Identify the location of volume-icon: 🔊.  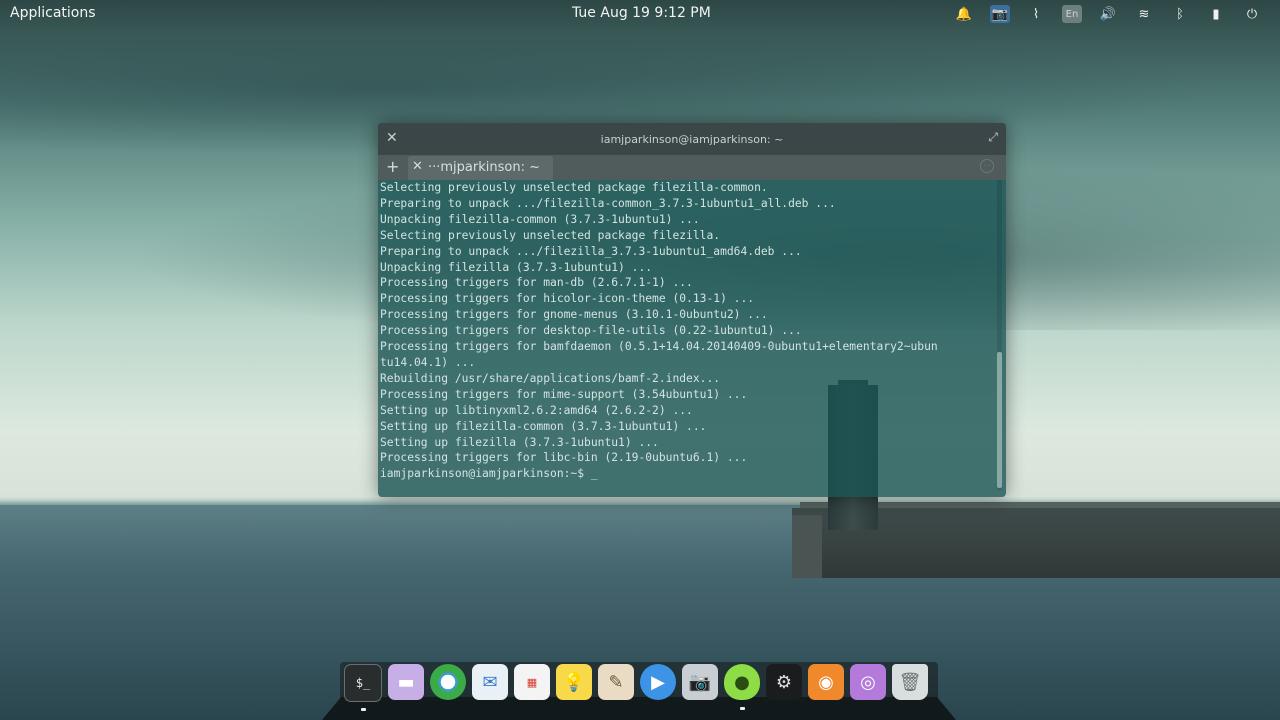
(1108, 14).